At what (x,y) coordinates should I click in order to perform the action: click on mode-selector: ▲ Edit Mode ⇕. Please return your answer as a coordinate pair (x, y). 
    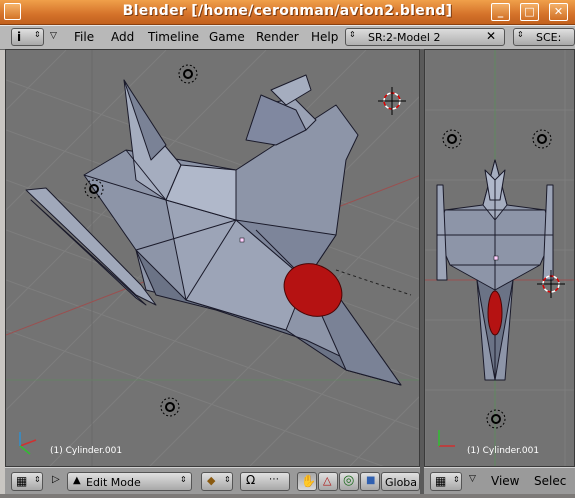
    Looking at the image, I should click on (129, 481).